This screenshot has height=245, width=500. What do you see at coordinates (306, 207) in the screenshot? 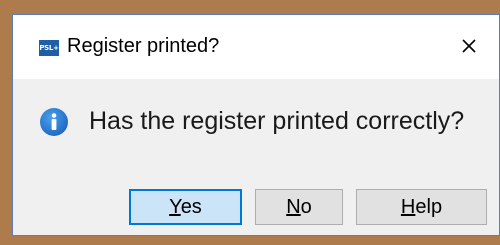
I see `no-button-label: o` at bounding box center [306, 207].